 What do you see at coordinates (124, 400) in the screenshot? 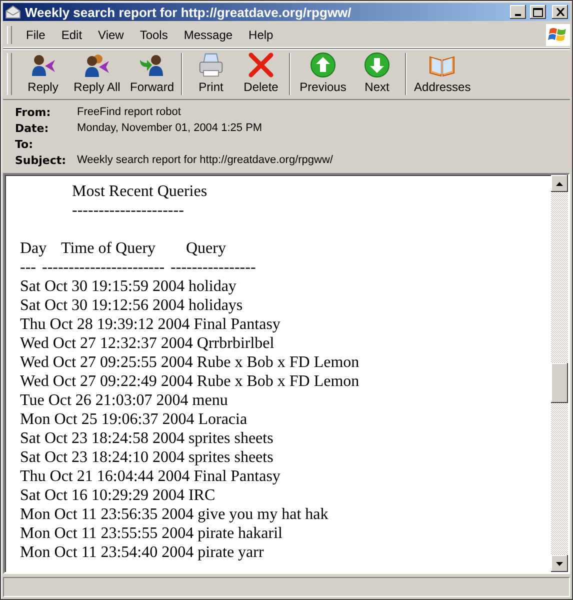
I see `query-row-text: Tue Oct 26 21:03:07 2004 menu` at bounding box center [124, 400].